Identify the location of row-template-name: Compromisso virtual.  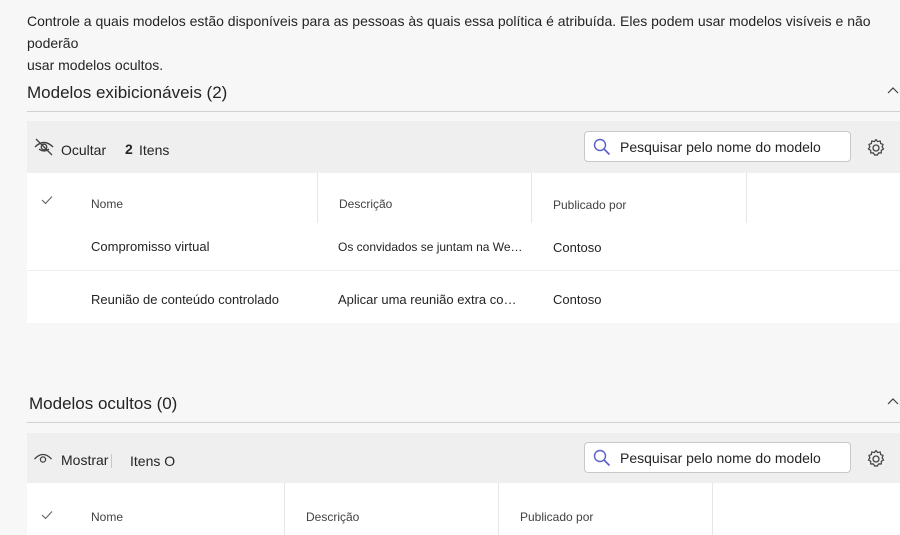
(150, 246).